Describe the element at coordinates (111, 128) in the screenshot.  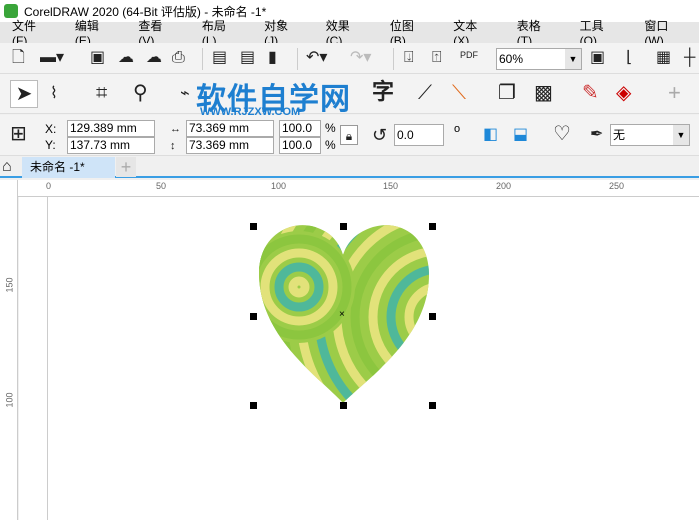
I see `x-position-input: 129.389 mm` at that location.